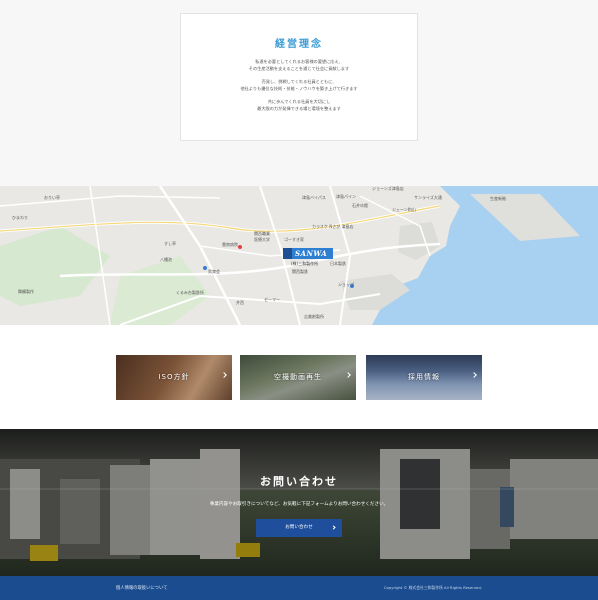  I want to click on recruit-banner: 採用情報, so click(424, 377).